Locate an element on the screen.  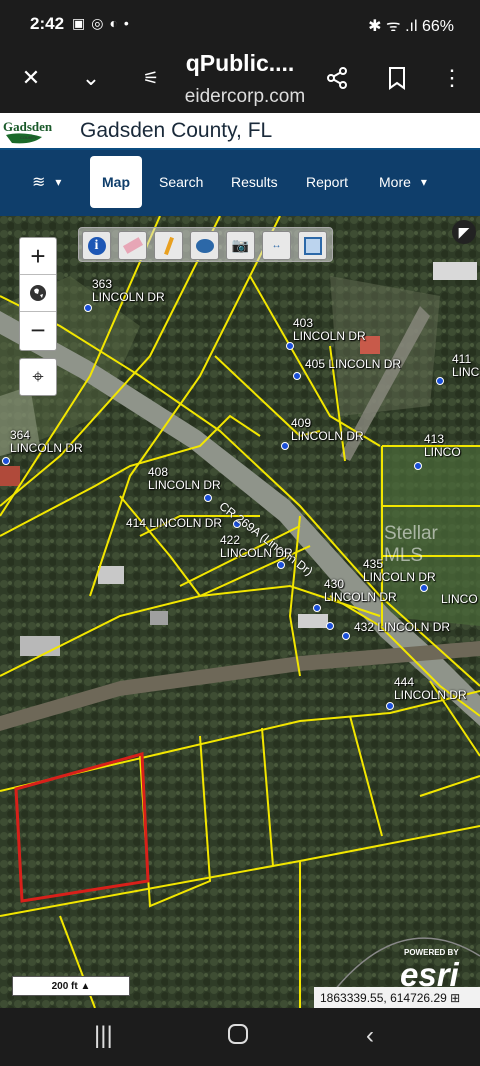
parcel-label: 411 LINC is located at coordinates (466, 365).